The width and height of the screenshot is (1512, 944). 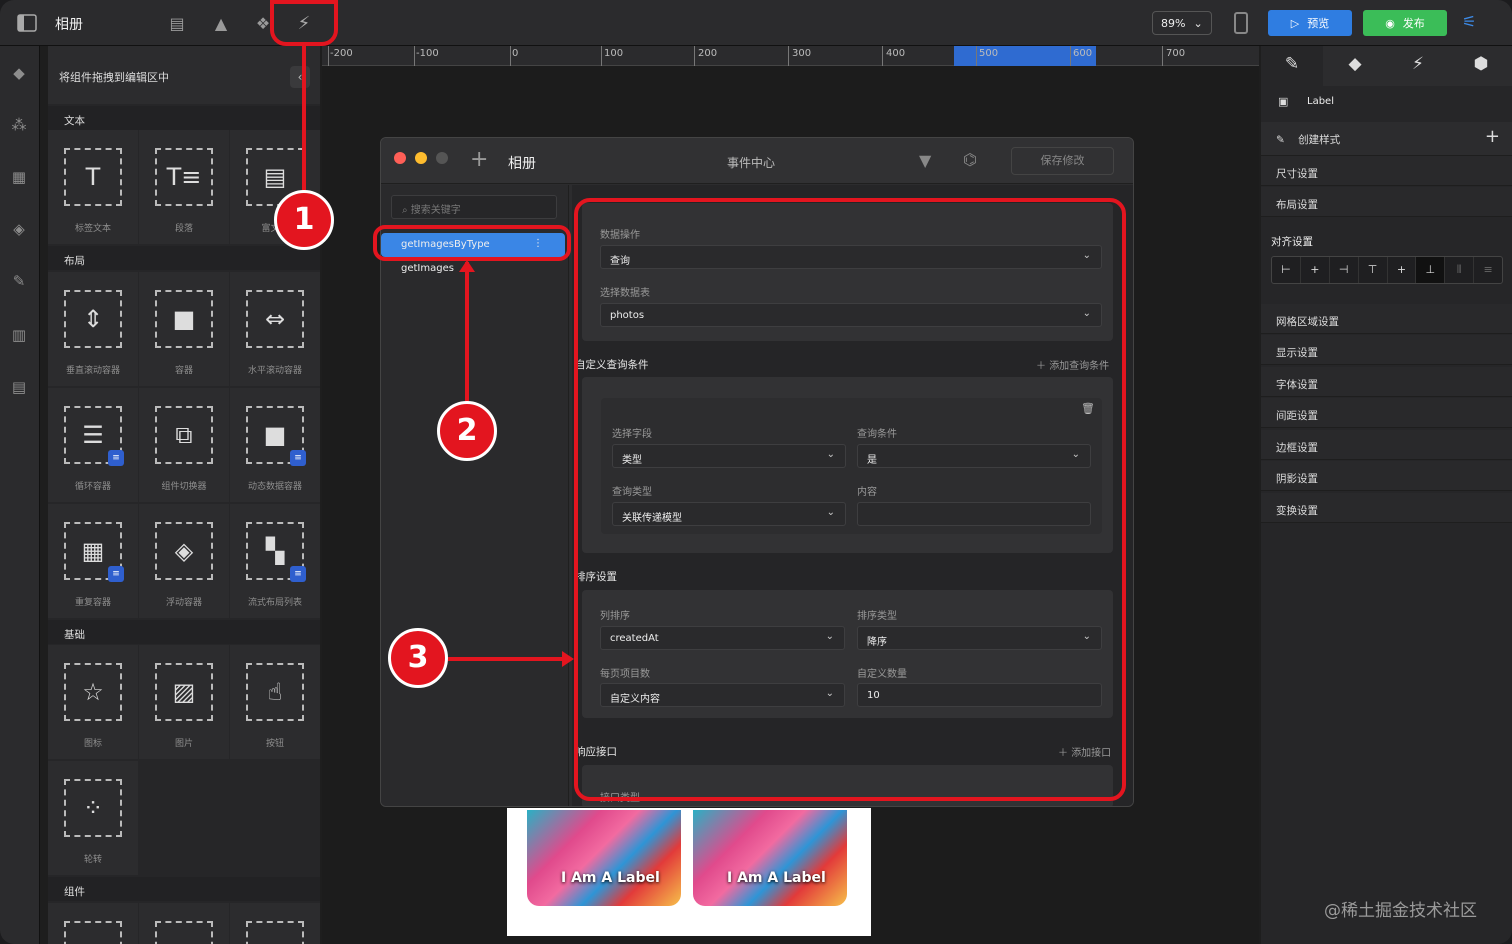 I want to click on ruler-tick: 500, so click(x=989, y=53).